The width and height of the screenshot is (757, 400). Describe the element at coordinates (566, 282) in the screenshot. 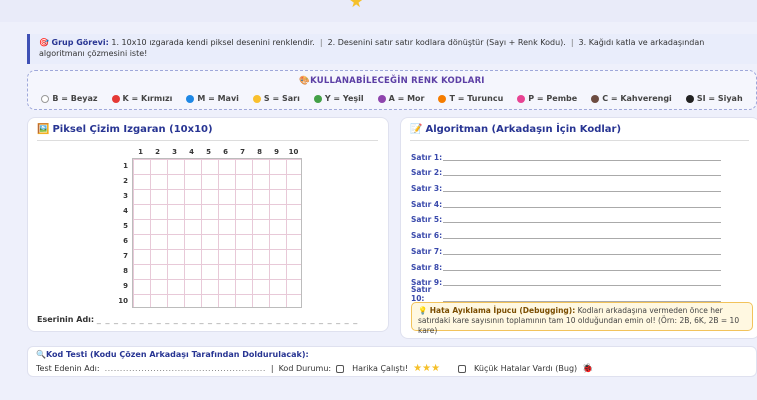

I see `algorithm-row: Satır 9:` at that location.